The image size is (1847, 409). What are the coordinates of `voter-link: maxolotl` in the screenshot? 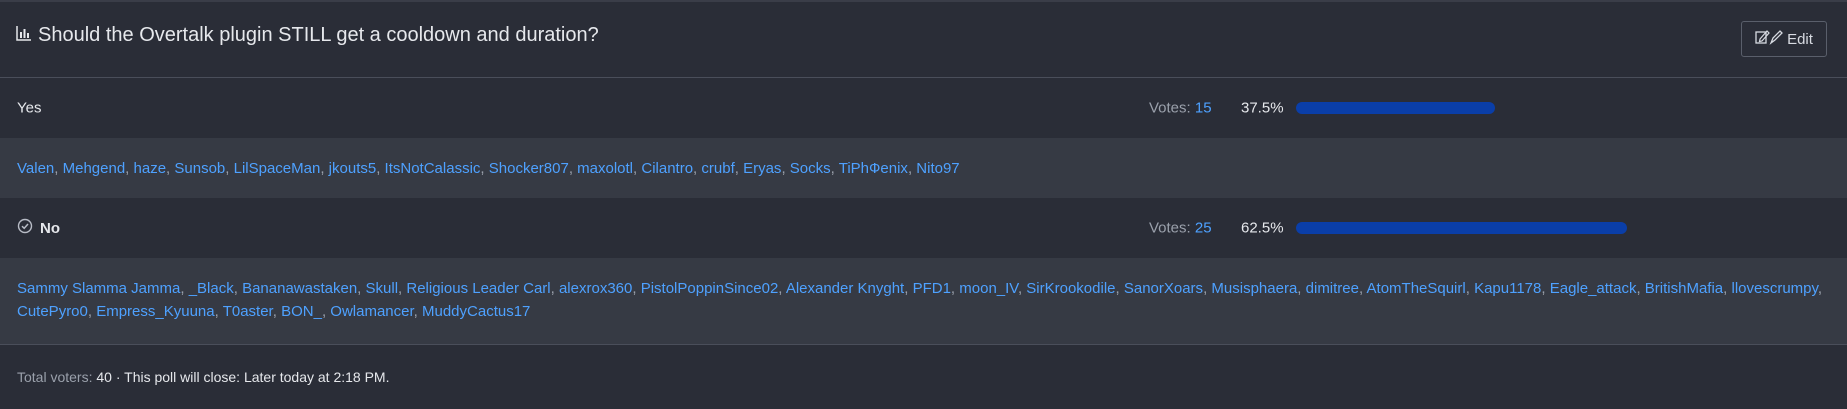 It's located at (605, 168).